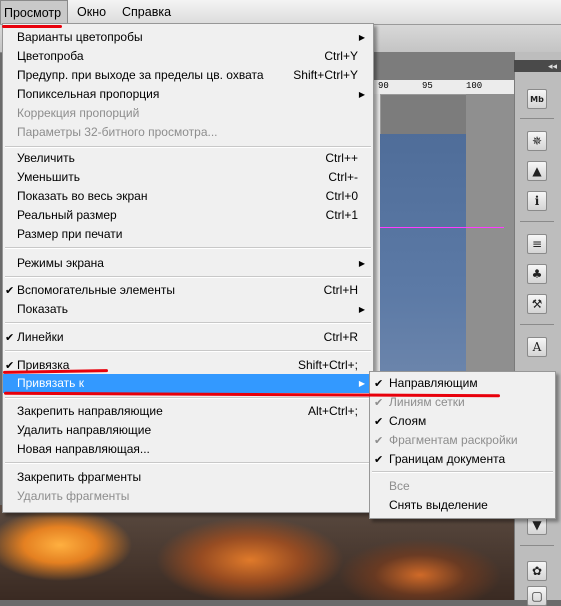 This screenshot has width=561, height=606. I want to click on menu-item-label: Показать, so click(43, 309).